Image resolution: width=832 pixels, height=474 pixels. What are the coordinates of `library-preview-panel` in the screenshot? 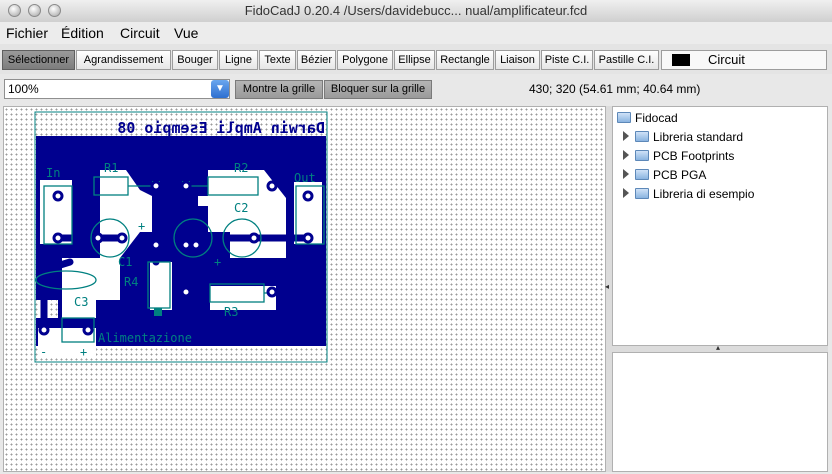 It's located at (720, 412).